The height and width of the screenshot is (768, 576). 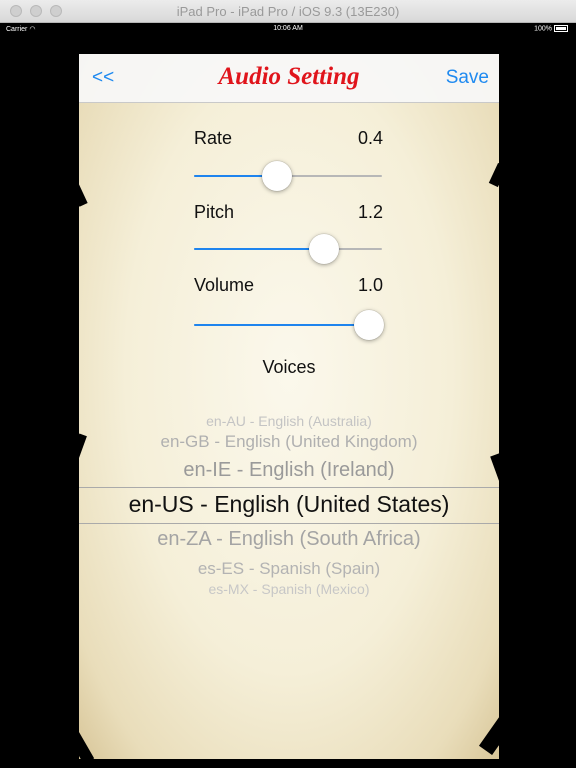 What do you see at coordinates (561, 28) in the screenshot?
I see `battery-icon` at bounding box center [561, 28].